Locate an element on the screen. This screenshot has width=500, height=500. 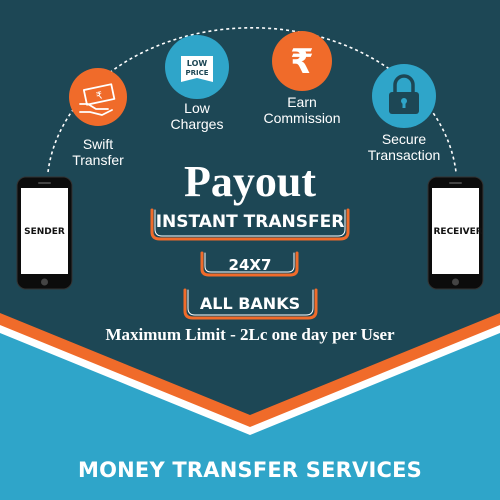
limit-text: Maximum Limit - 2Lc one day per User is located at coordinates (250, 334).